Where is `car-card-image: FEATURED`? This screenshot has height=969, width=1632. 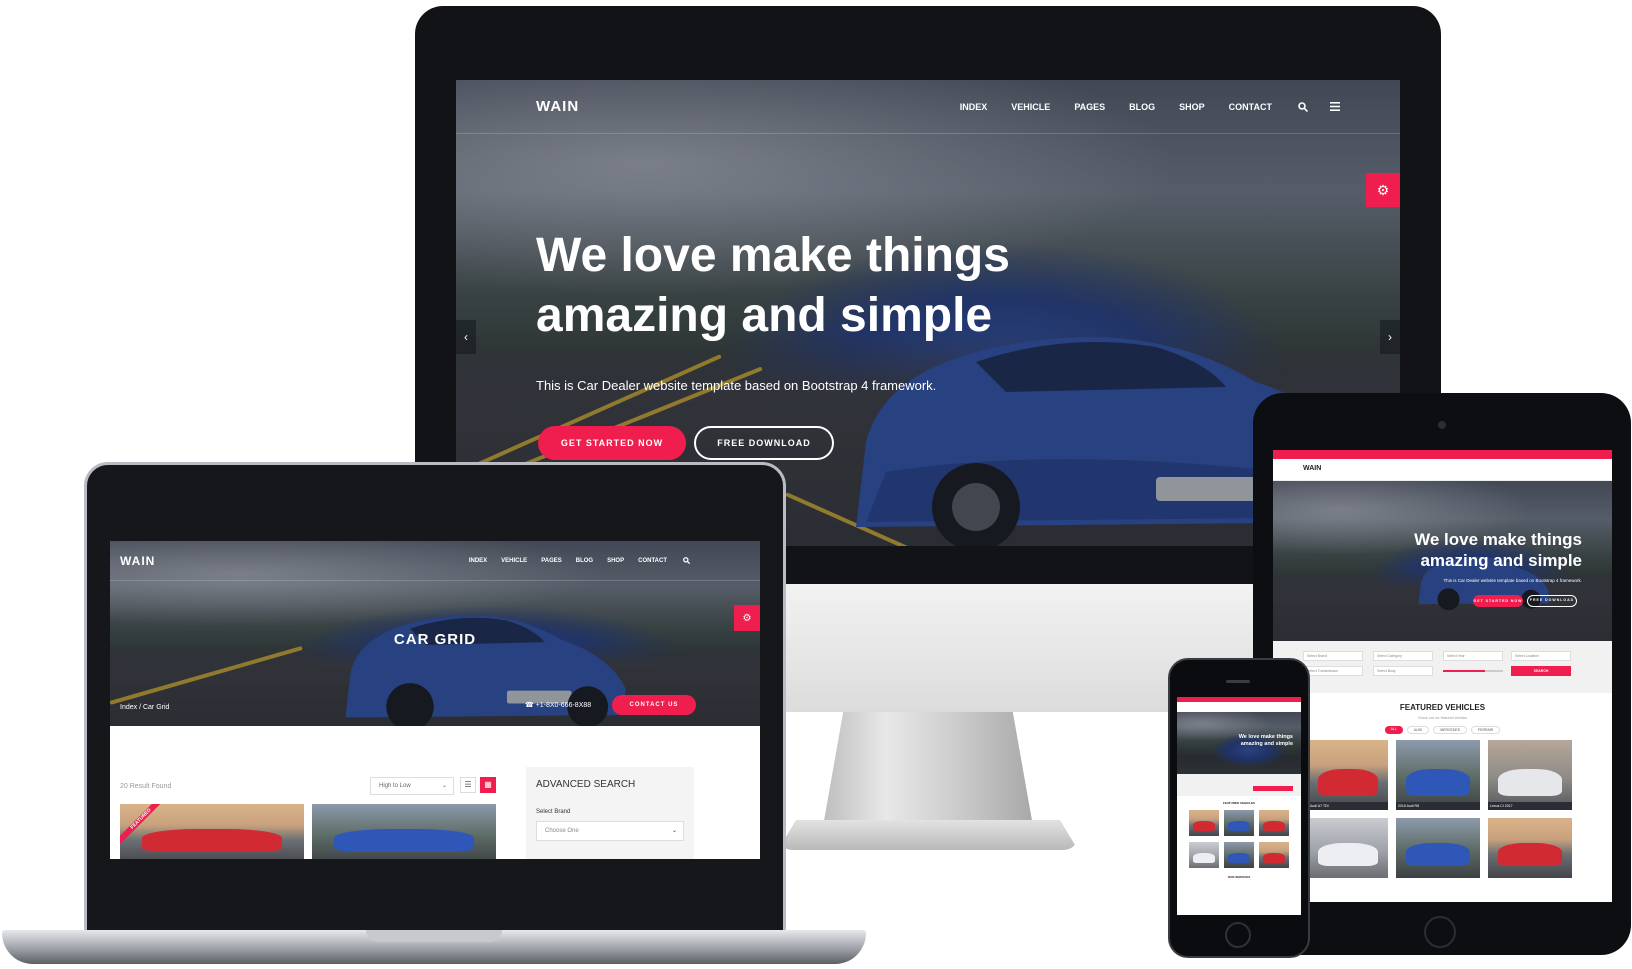 car-card-image: FEATURED is located at coordinates (212, 831).